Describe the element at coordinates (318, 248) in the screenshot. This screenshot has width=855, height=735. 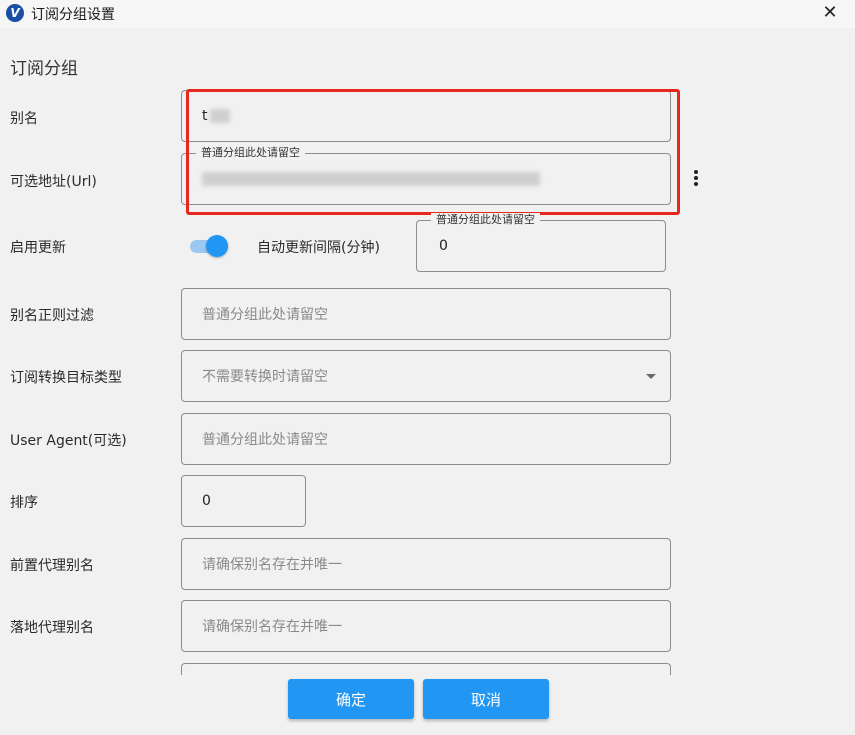
I see `interval-label: 自动更新间隔(分钟)` at that location.